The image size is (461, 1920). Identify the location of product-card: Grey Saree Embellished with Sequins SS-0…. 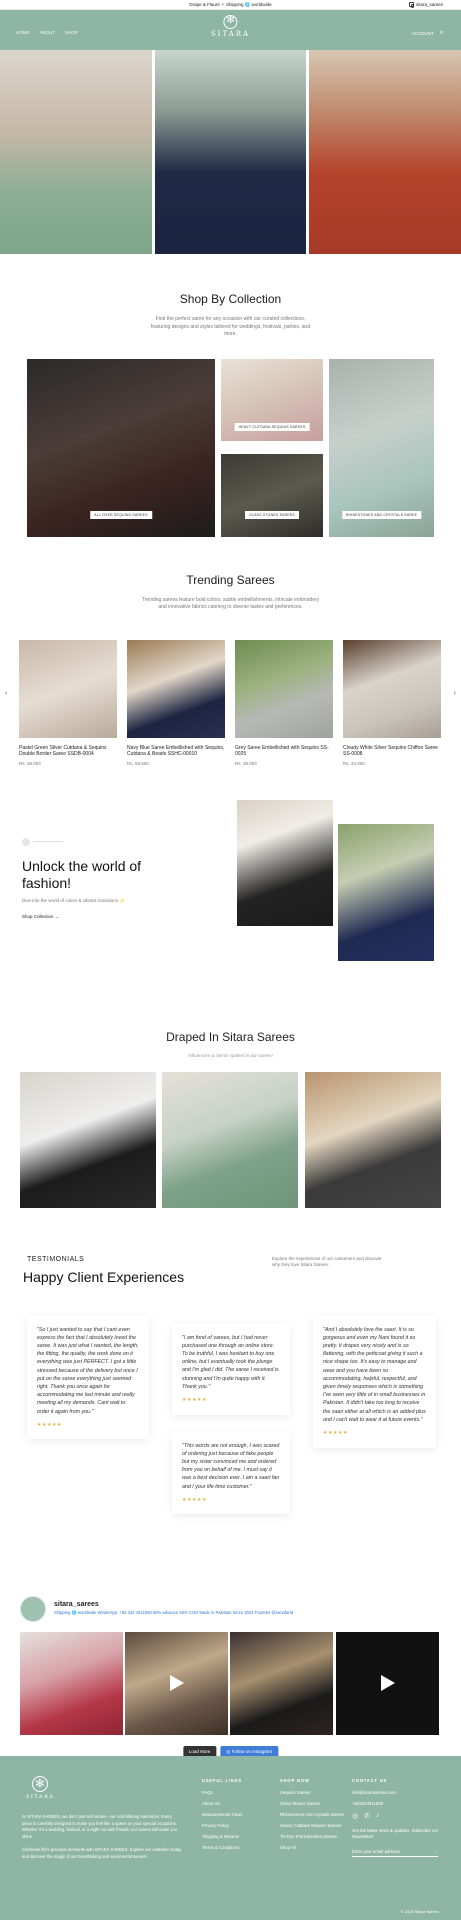
(284, 702).